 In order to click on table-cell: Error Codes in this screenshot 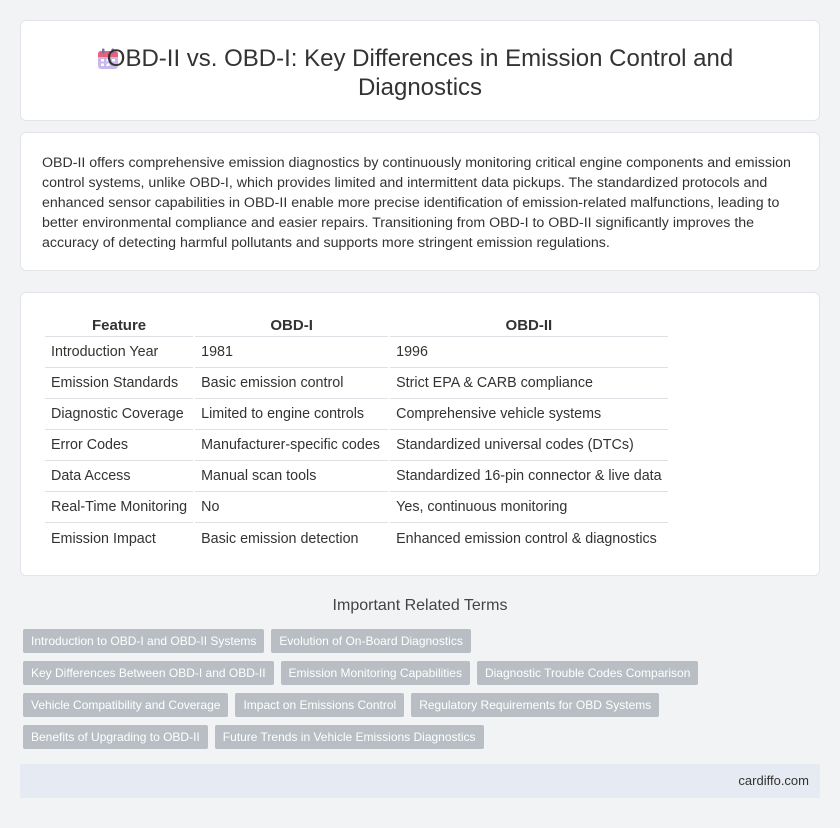, I will do `click(119, 445)`.